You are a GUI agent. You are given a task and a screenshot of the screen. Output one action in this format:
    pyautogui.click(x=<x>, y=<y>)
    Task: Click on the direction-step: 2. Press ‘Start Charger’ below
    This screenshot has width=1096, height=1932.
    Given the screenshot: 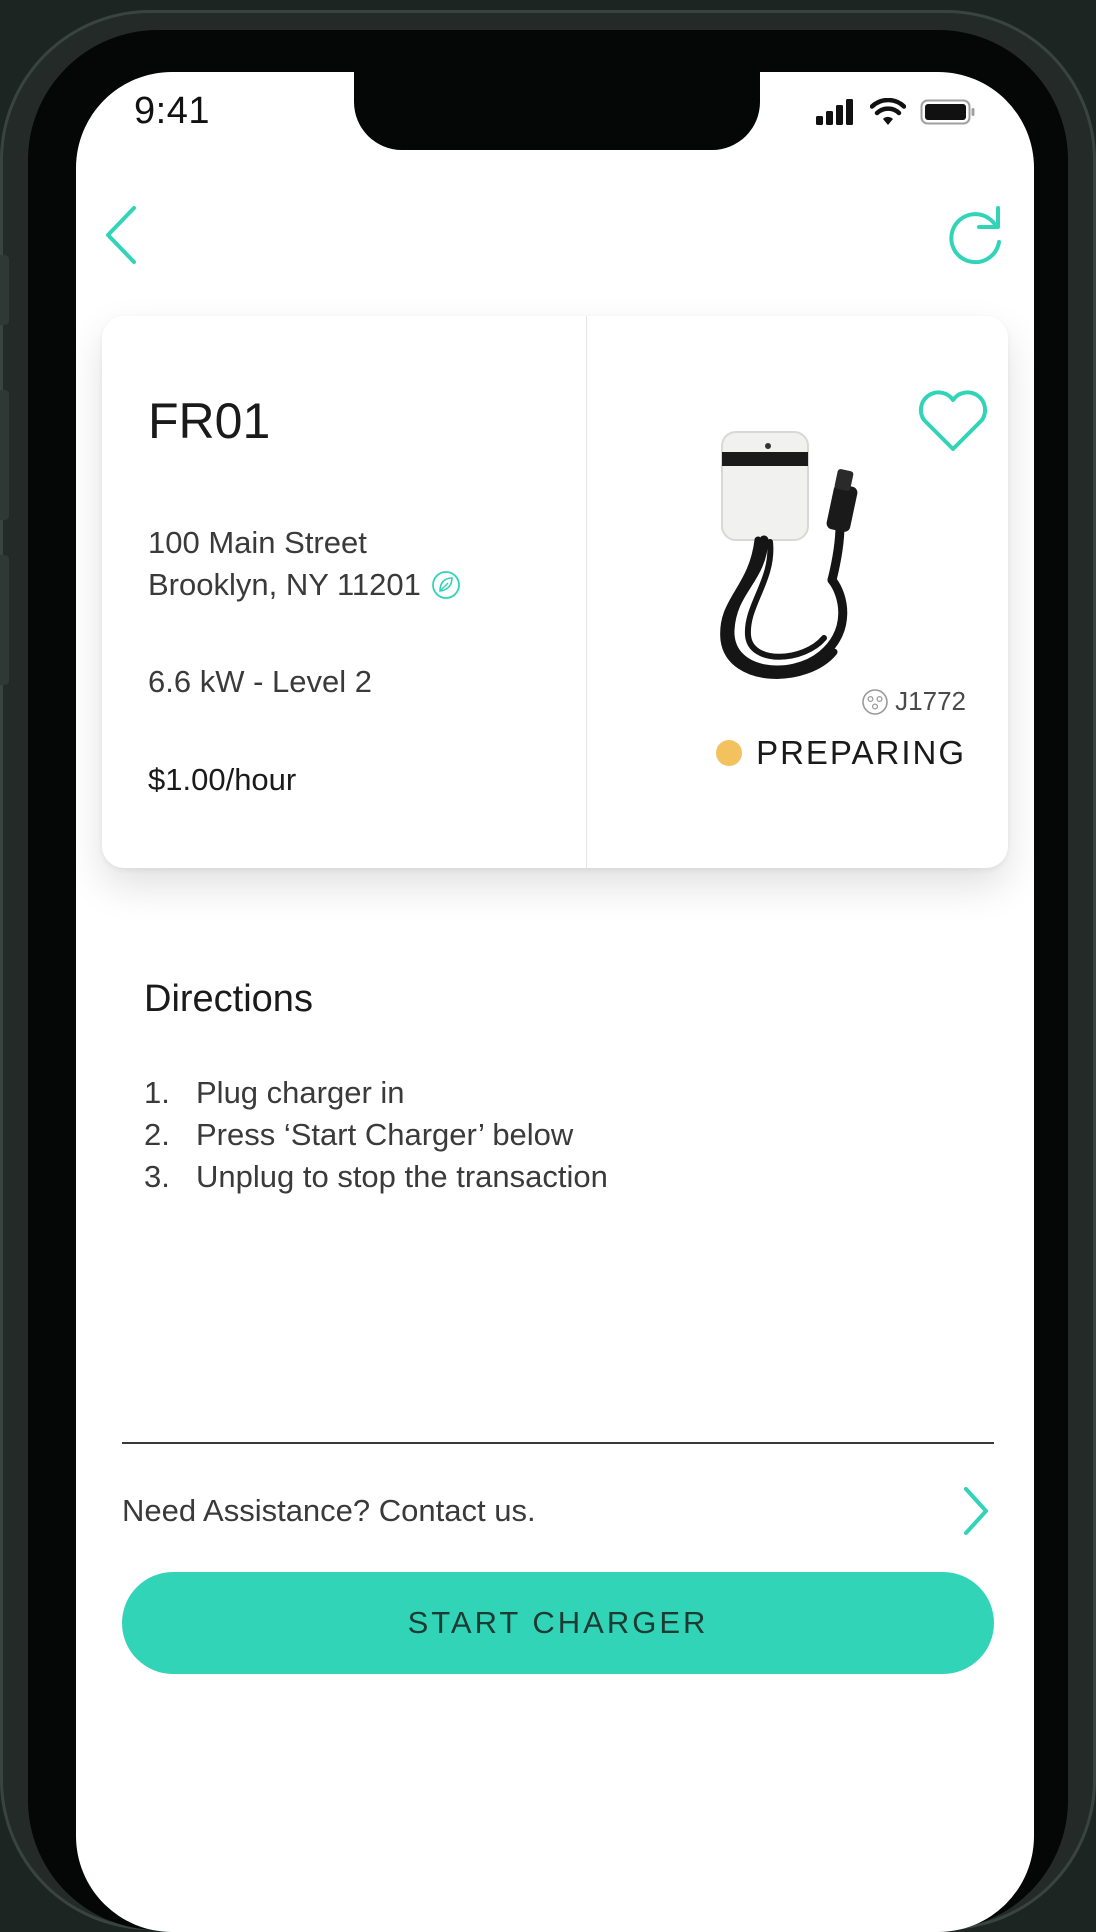 What is the action you would take?
    pyautogui.click(x=376, y=1135)
    